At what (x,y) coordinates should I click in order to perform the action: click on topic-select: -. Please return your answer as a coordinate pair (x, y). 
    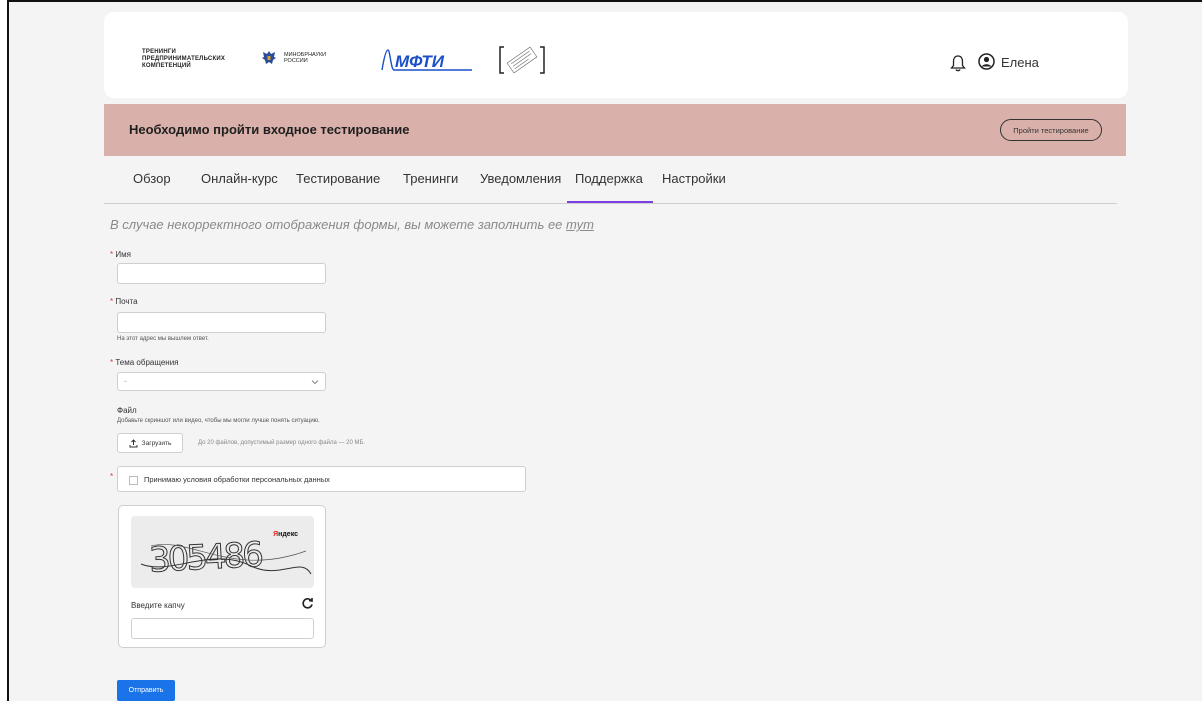
    Looking at the image, I should click on (221, 381).